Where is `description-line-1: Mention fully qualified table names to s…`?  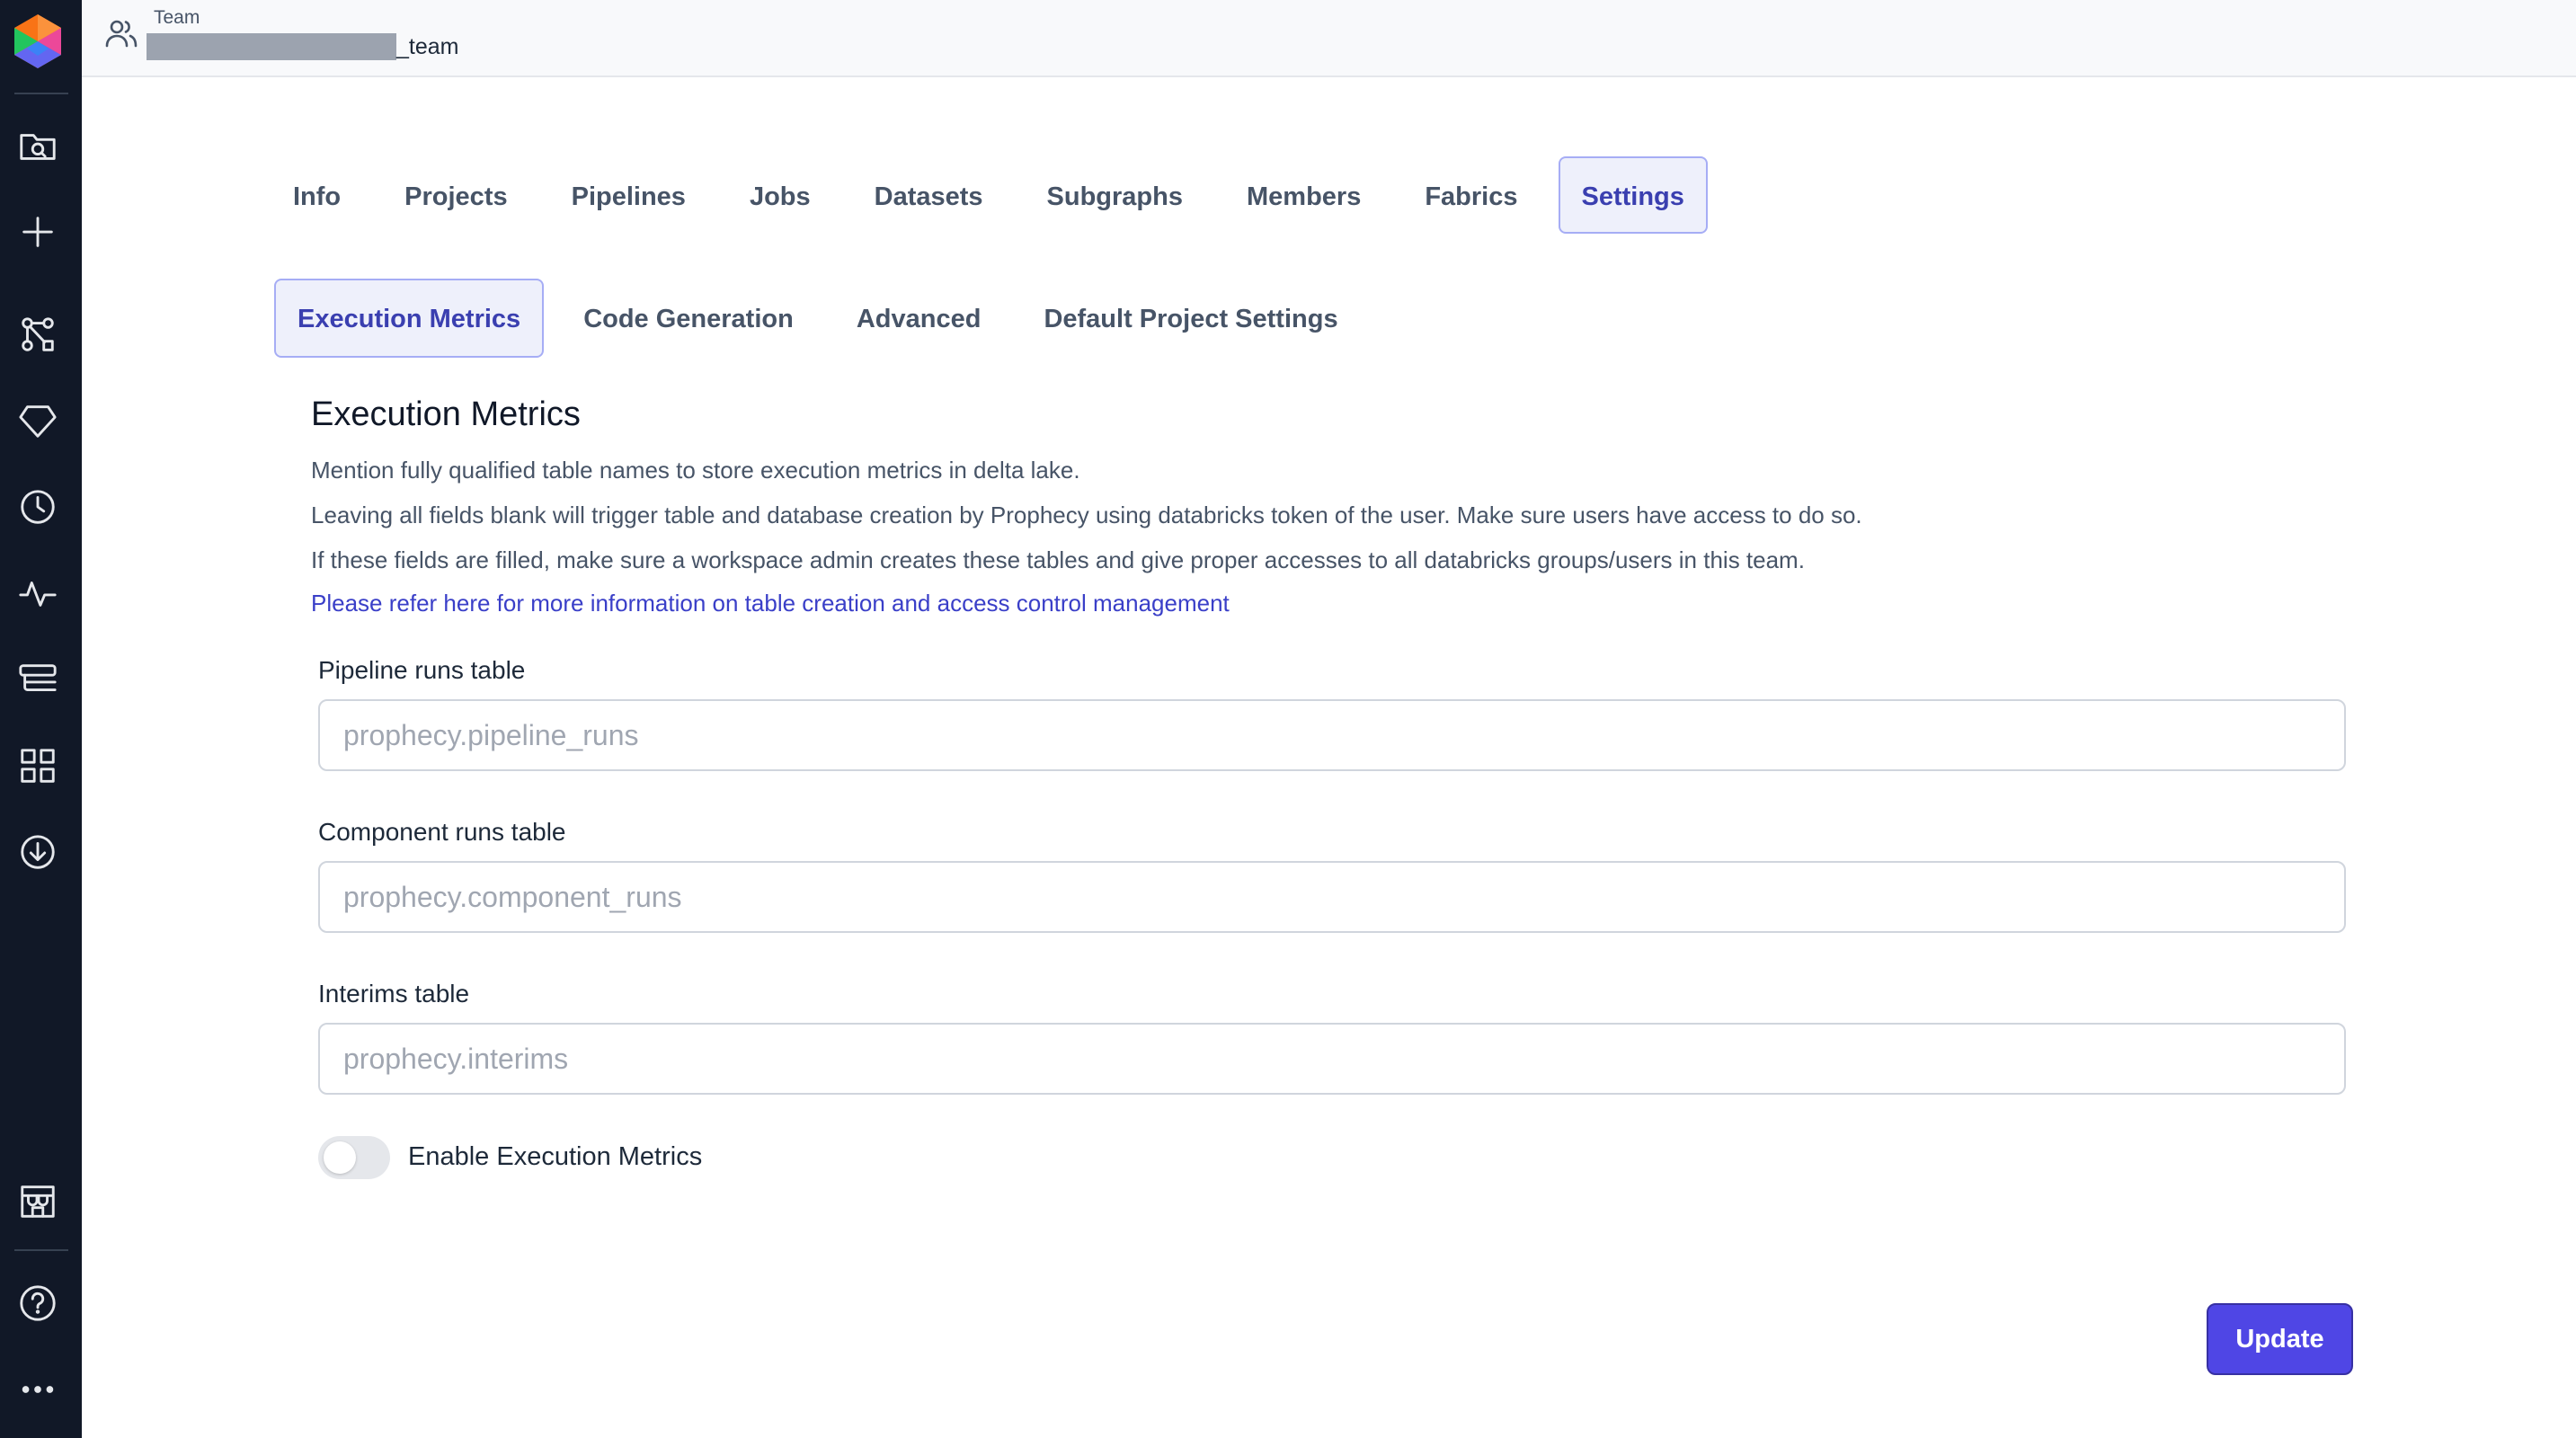 description-line-1: Mention fully qualified table names to s… is located at coordinates (695, 470).